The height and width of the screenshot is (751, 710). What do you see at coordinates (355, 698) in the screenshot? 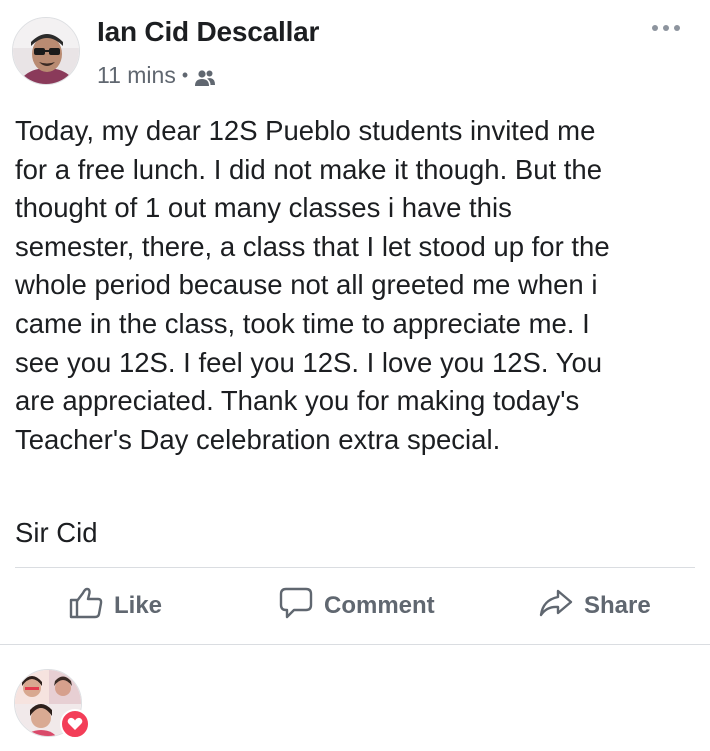
I see `comment-section` at bounding box center [355, 698].